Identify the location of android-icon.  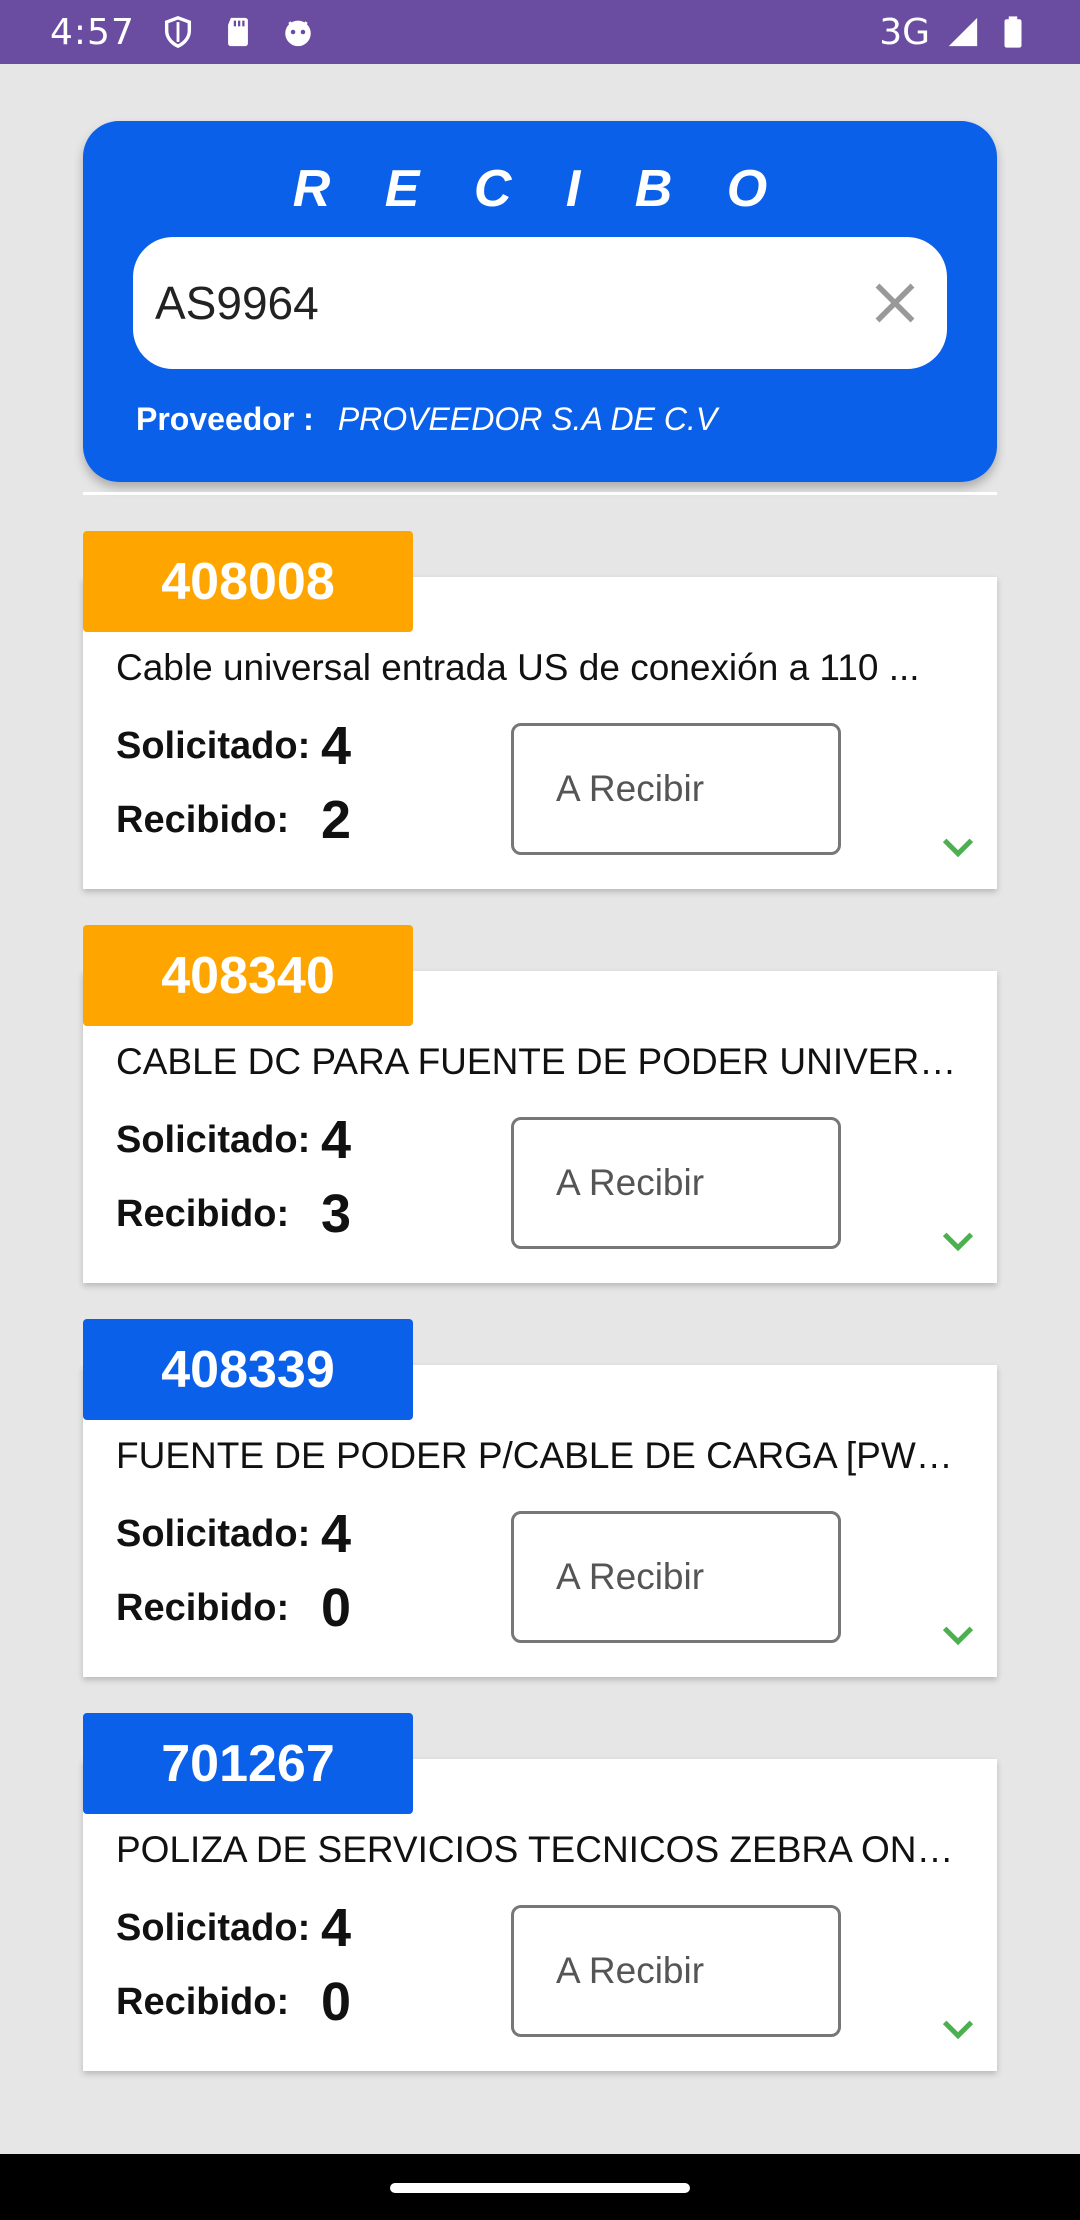
(298, 33).